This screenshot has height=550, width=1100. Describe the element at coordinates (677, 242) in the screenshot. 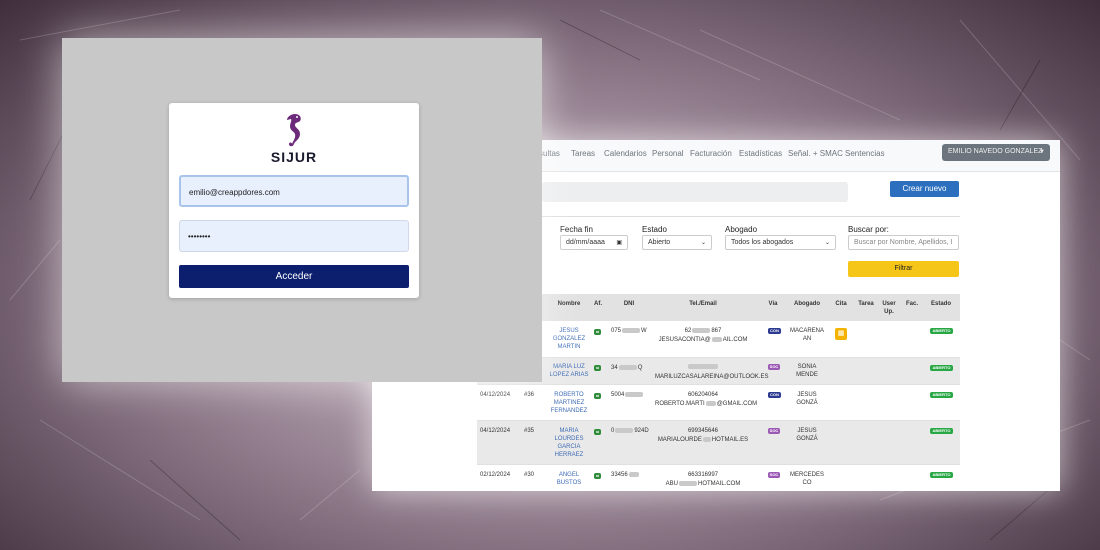

I see `estado-select: Abierto ⌄` at that location.